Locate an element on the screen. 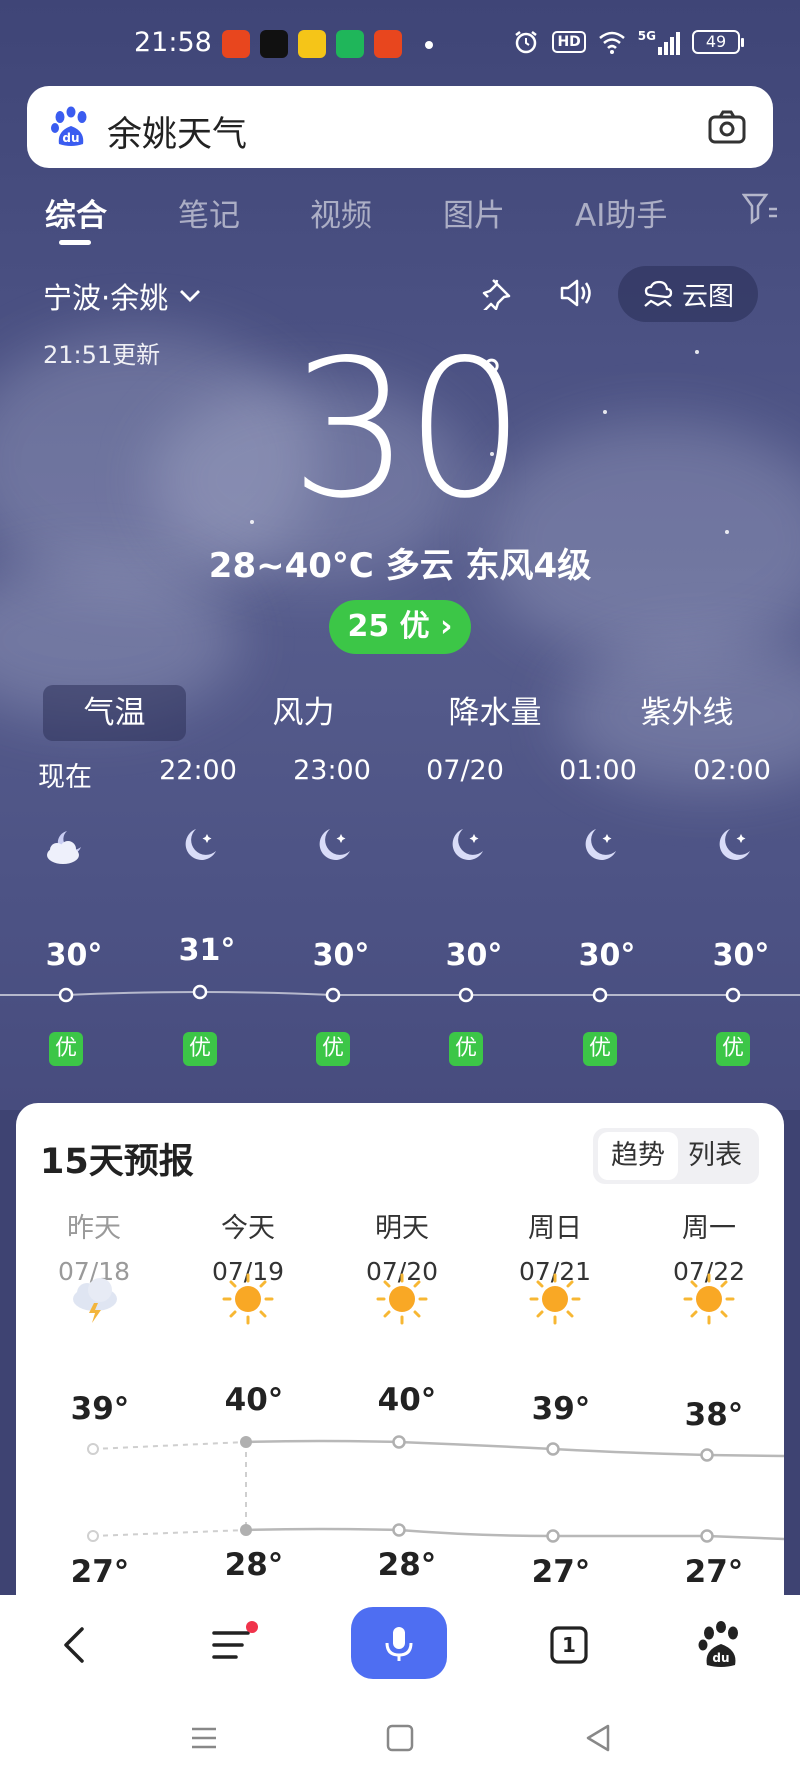 This screenshot has width=800, height=1787. metric-tab-precipitation: 降水量 is located at coordinates (495, 713).